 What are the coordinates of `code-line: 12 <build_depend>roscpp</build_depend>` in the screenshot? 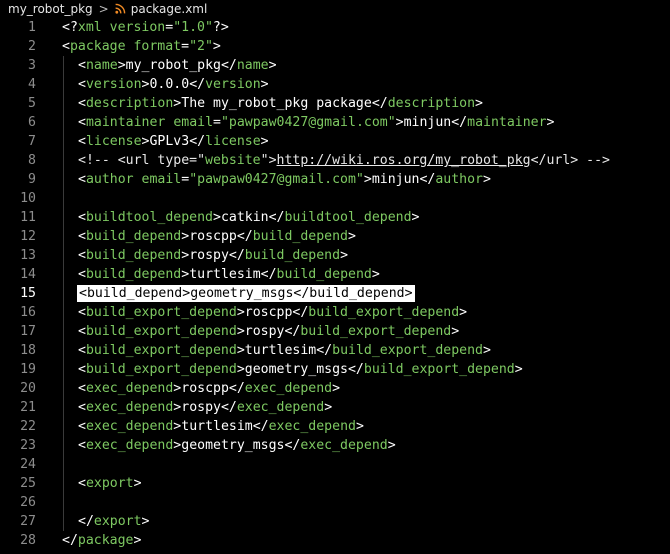 It's located at (335, 236).